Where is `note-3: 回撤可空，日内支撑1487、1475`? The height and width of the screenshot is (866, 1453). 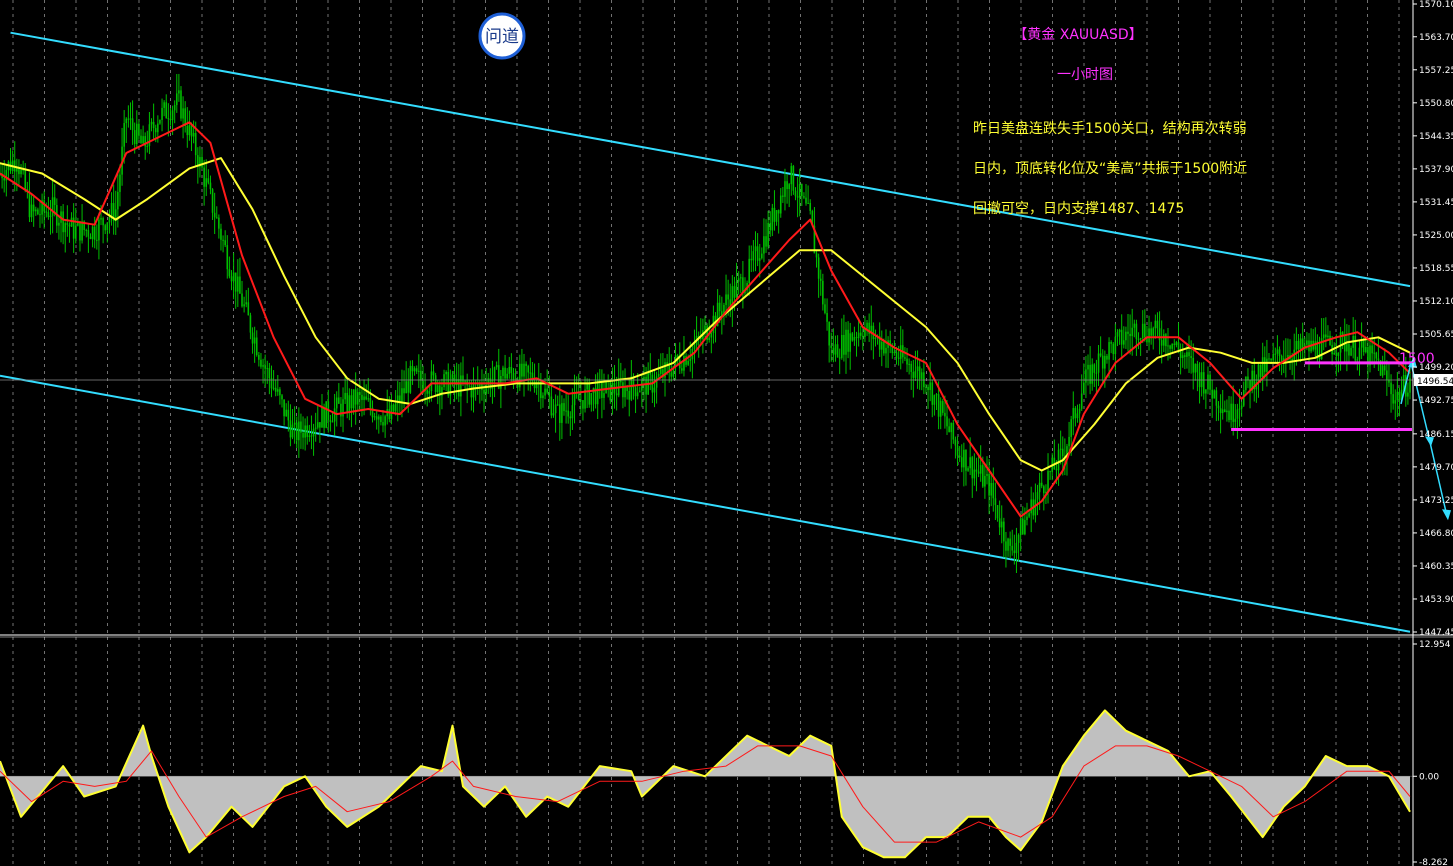
note-3: 回撤可空，日内支撑1487、1475 is located at coordinates (1078, 209).